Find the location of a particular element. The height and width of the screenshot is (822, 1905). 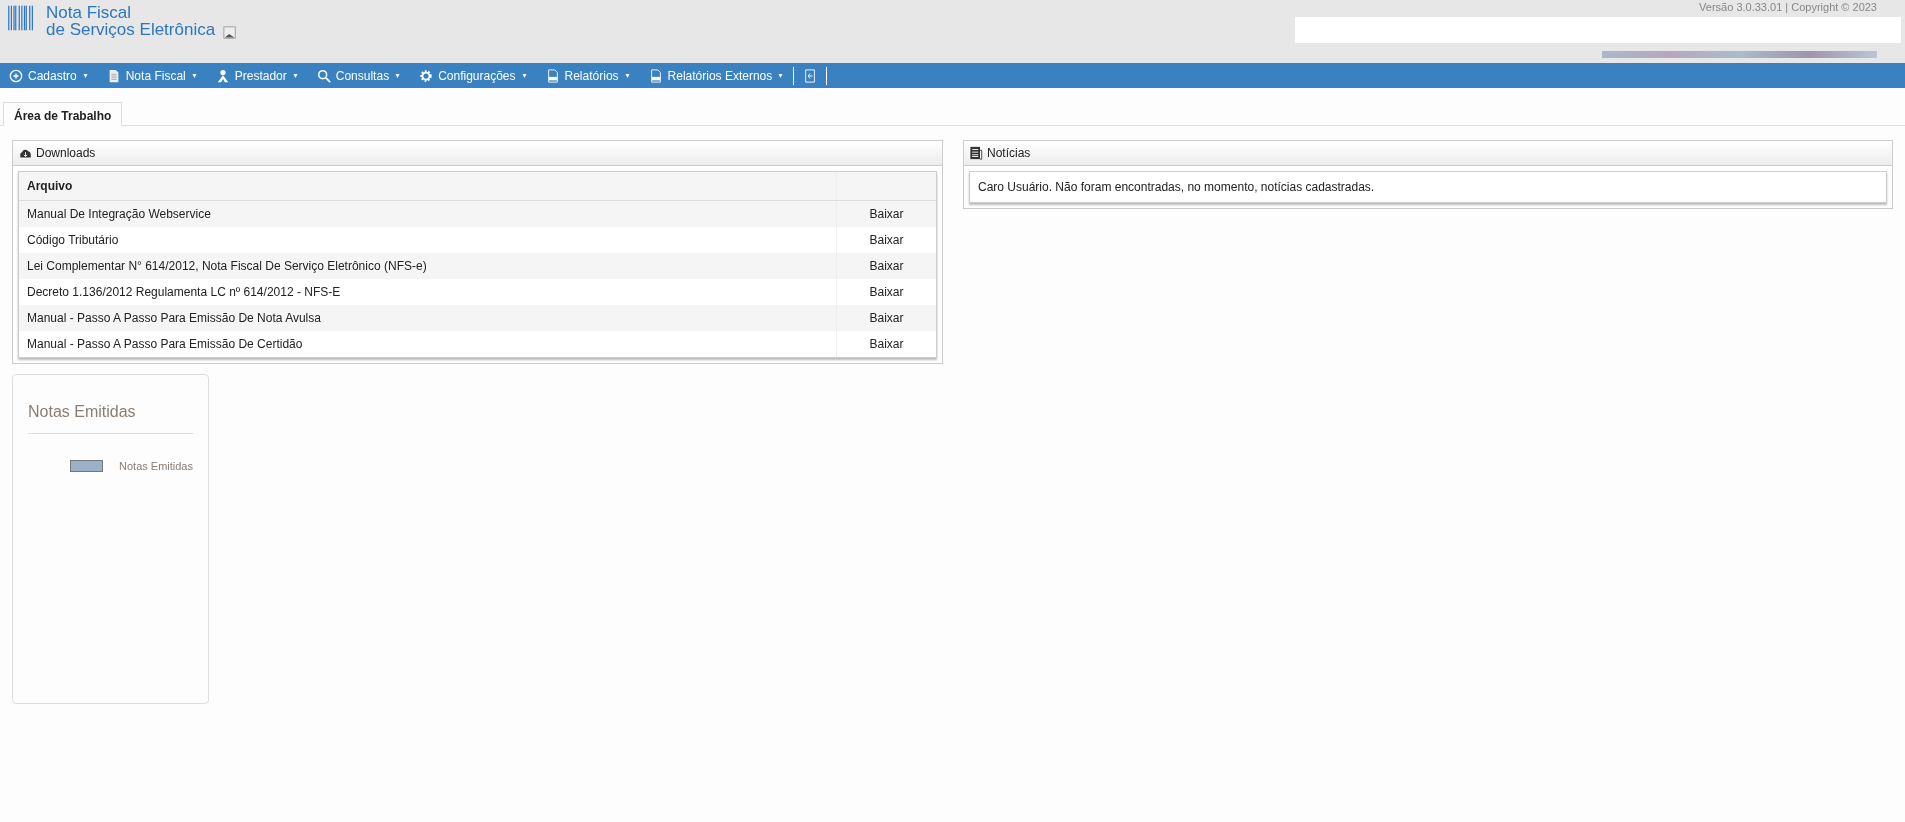

plus-circle-icon is located at coordinates (16, 75).